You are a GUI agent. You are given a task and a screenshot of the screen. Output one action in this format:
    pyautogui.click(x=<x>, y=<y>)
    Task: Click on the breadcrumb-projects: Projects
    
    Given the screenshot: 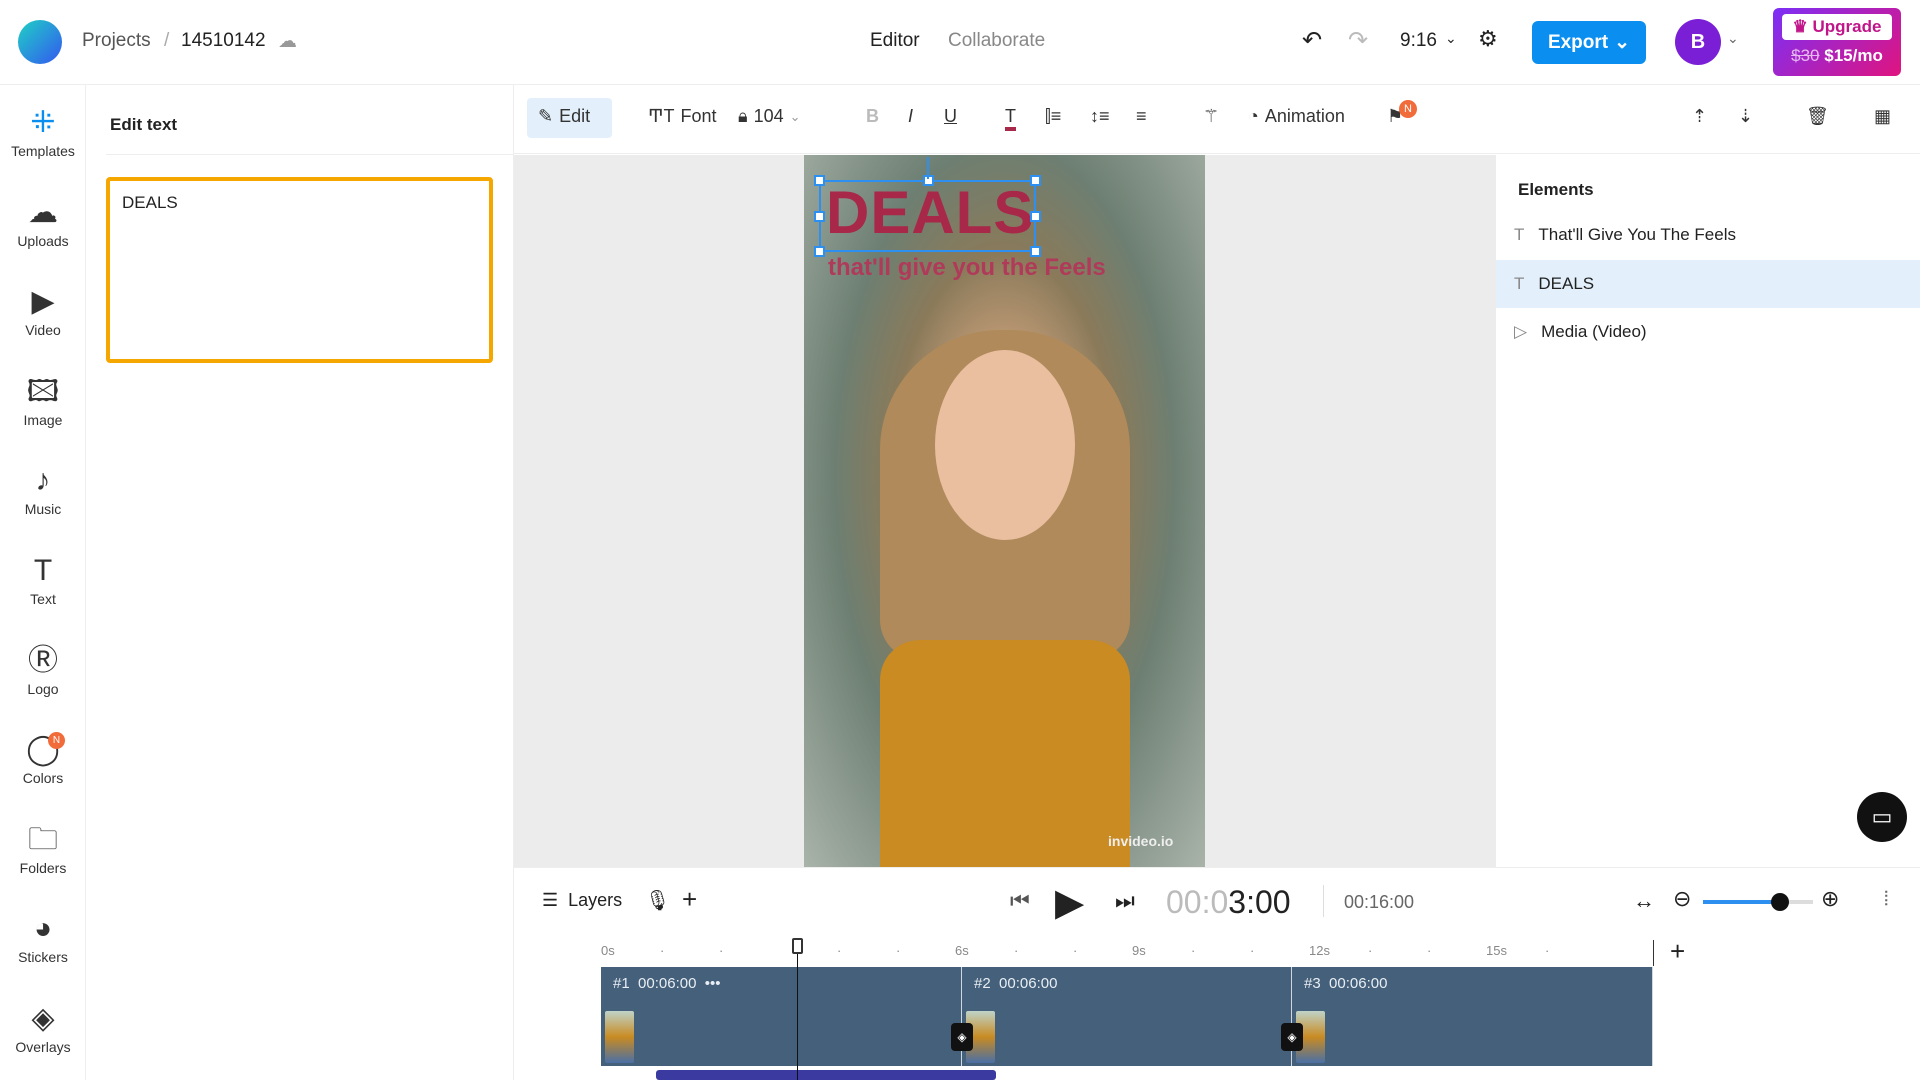 What is the action you would take?
    pyautogui.click(x=116, y=41)
    